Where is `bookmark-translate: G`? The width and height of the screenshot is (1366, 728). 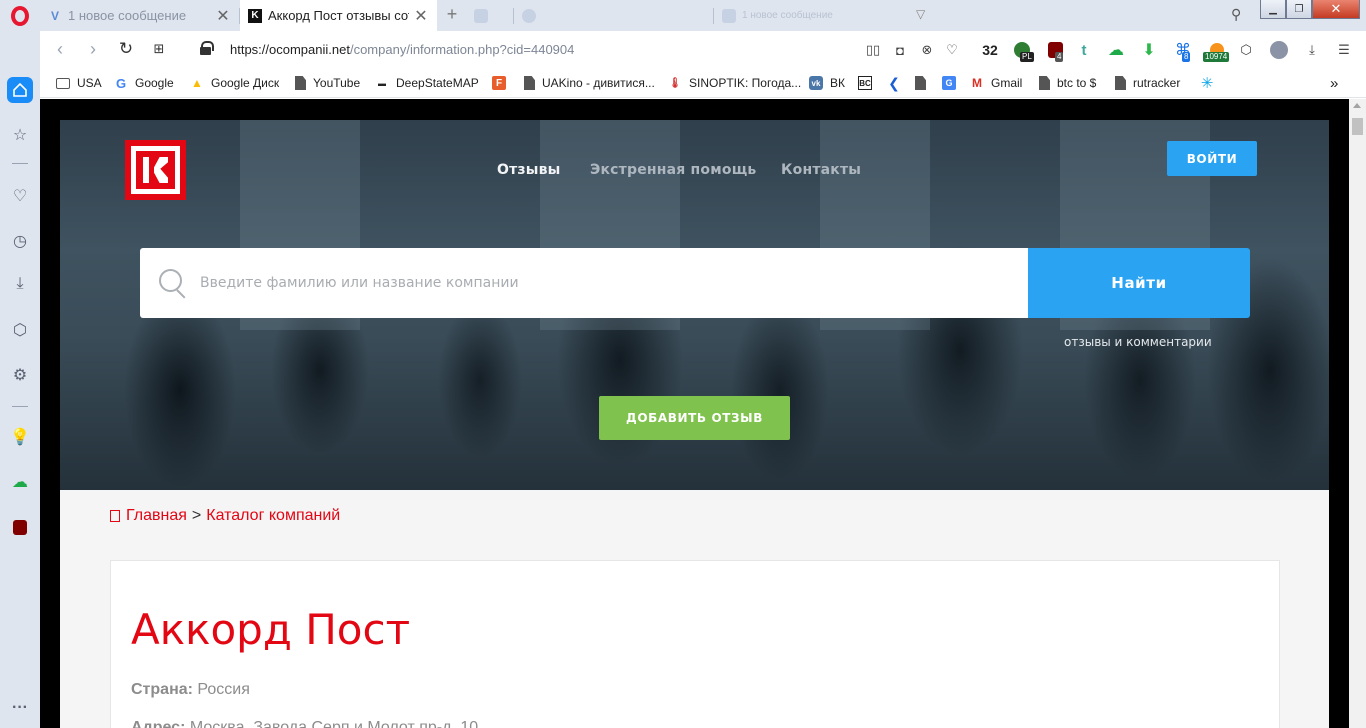
bookmark-translate: G is located at coordinates (952, 83).